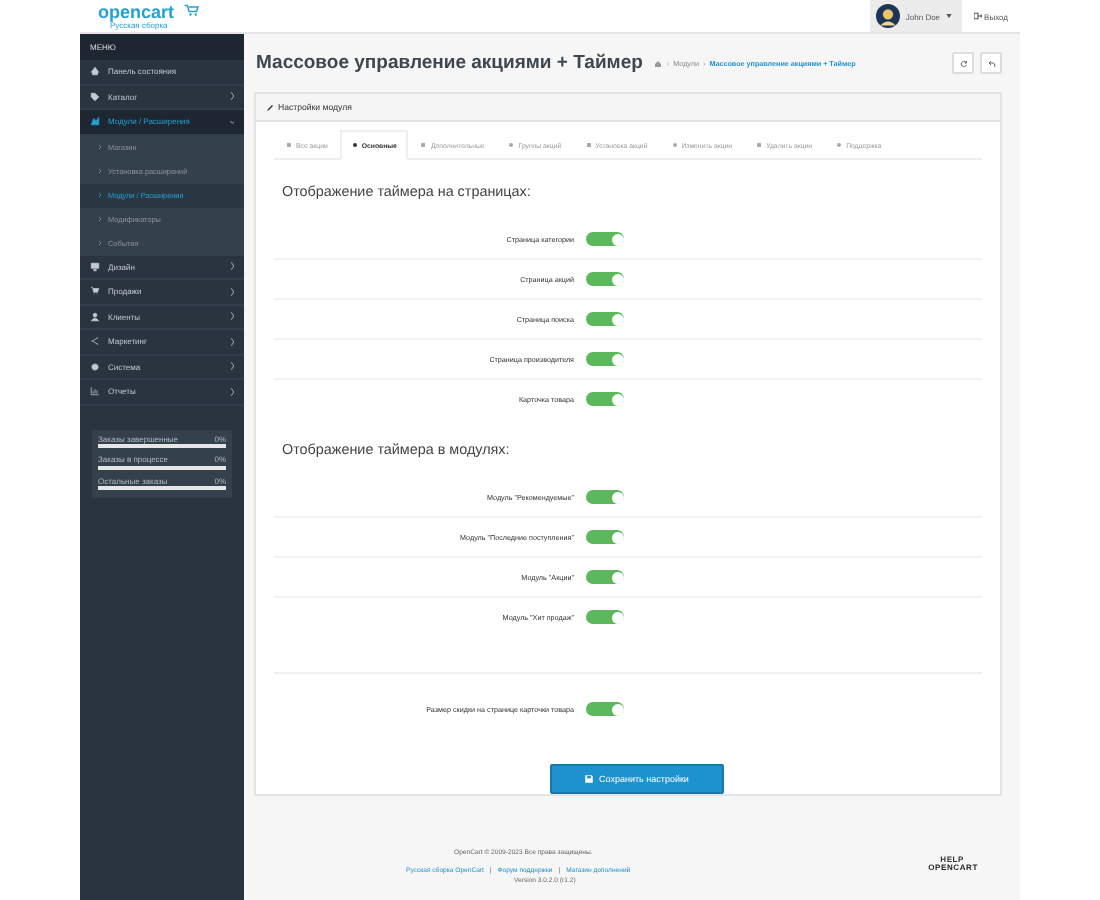 This screenshot has width=1100, height=900. I want to click on reply-icon, so click(991, 63).